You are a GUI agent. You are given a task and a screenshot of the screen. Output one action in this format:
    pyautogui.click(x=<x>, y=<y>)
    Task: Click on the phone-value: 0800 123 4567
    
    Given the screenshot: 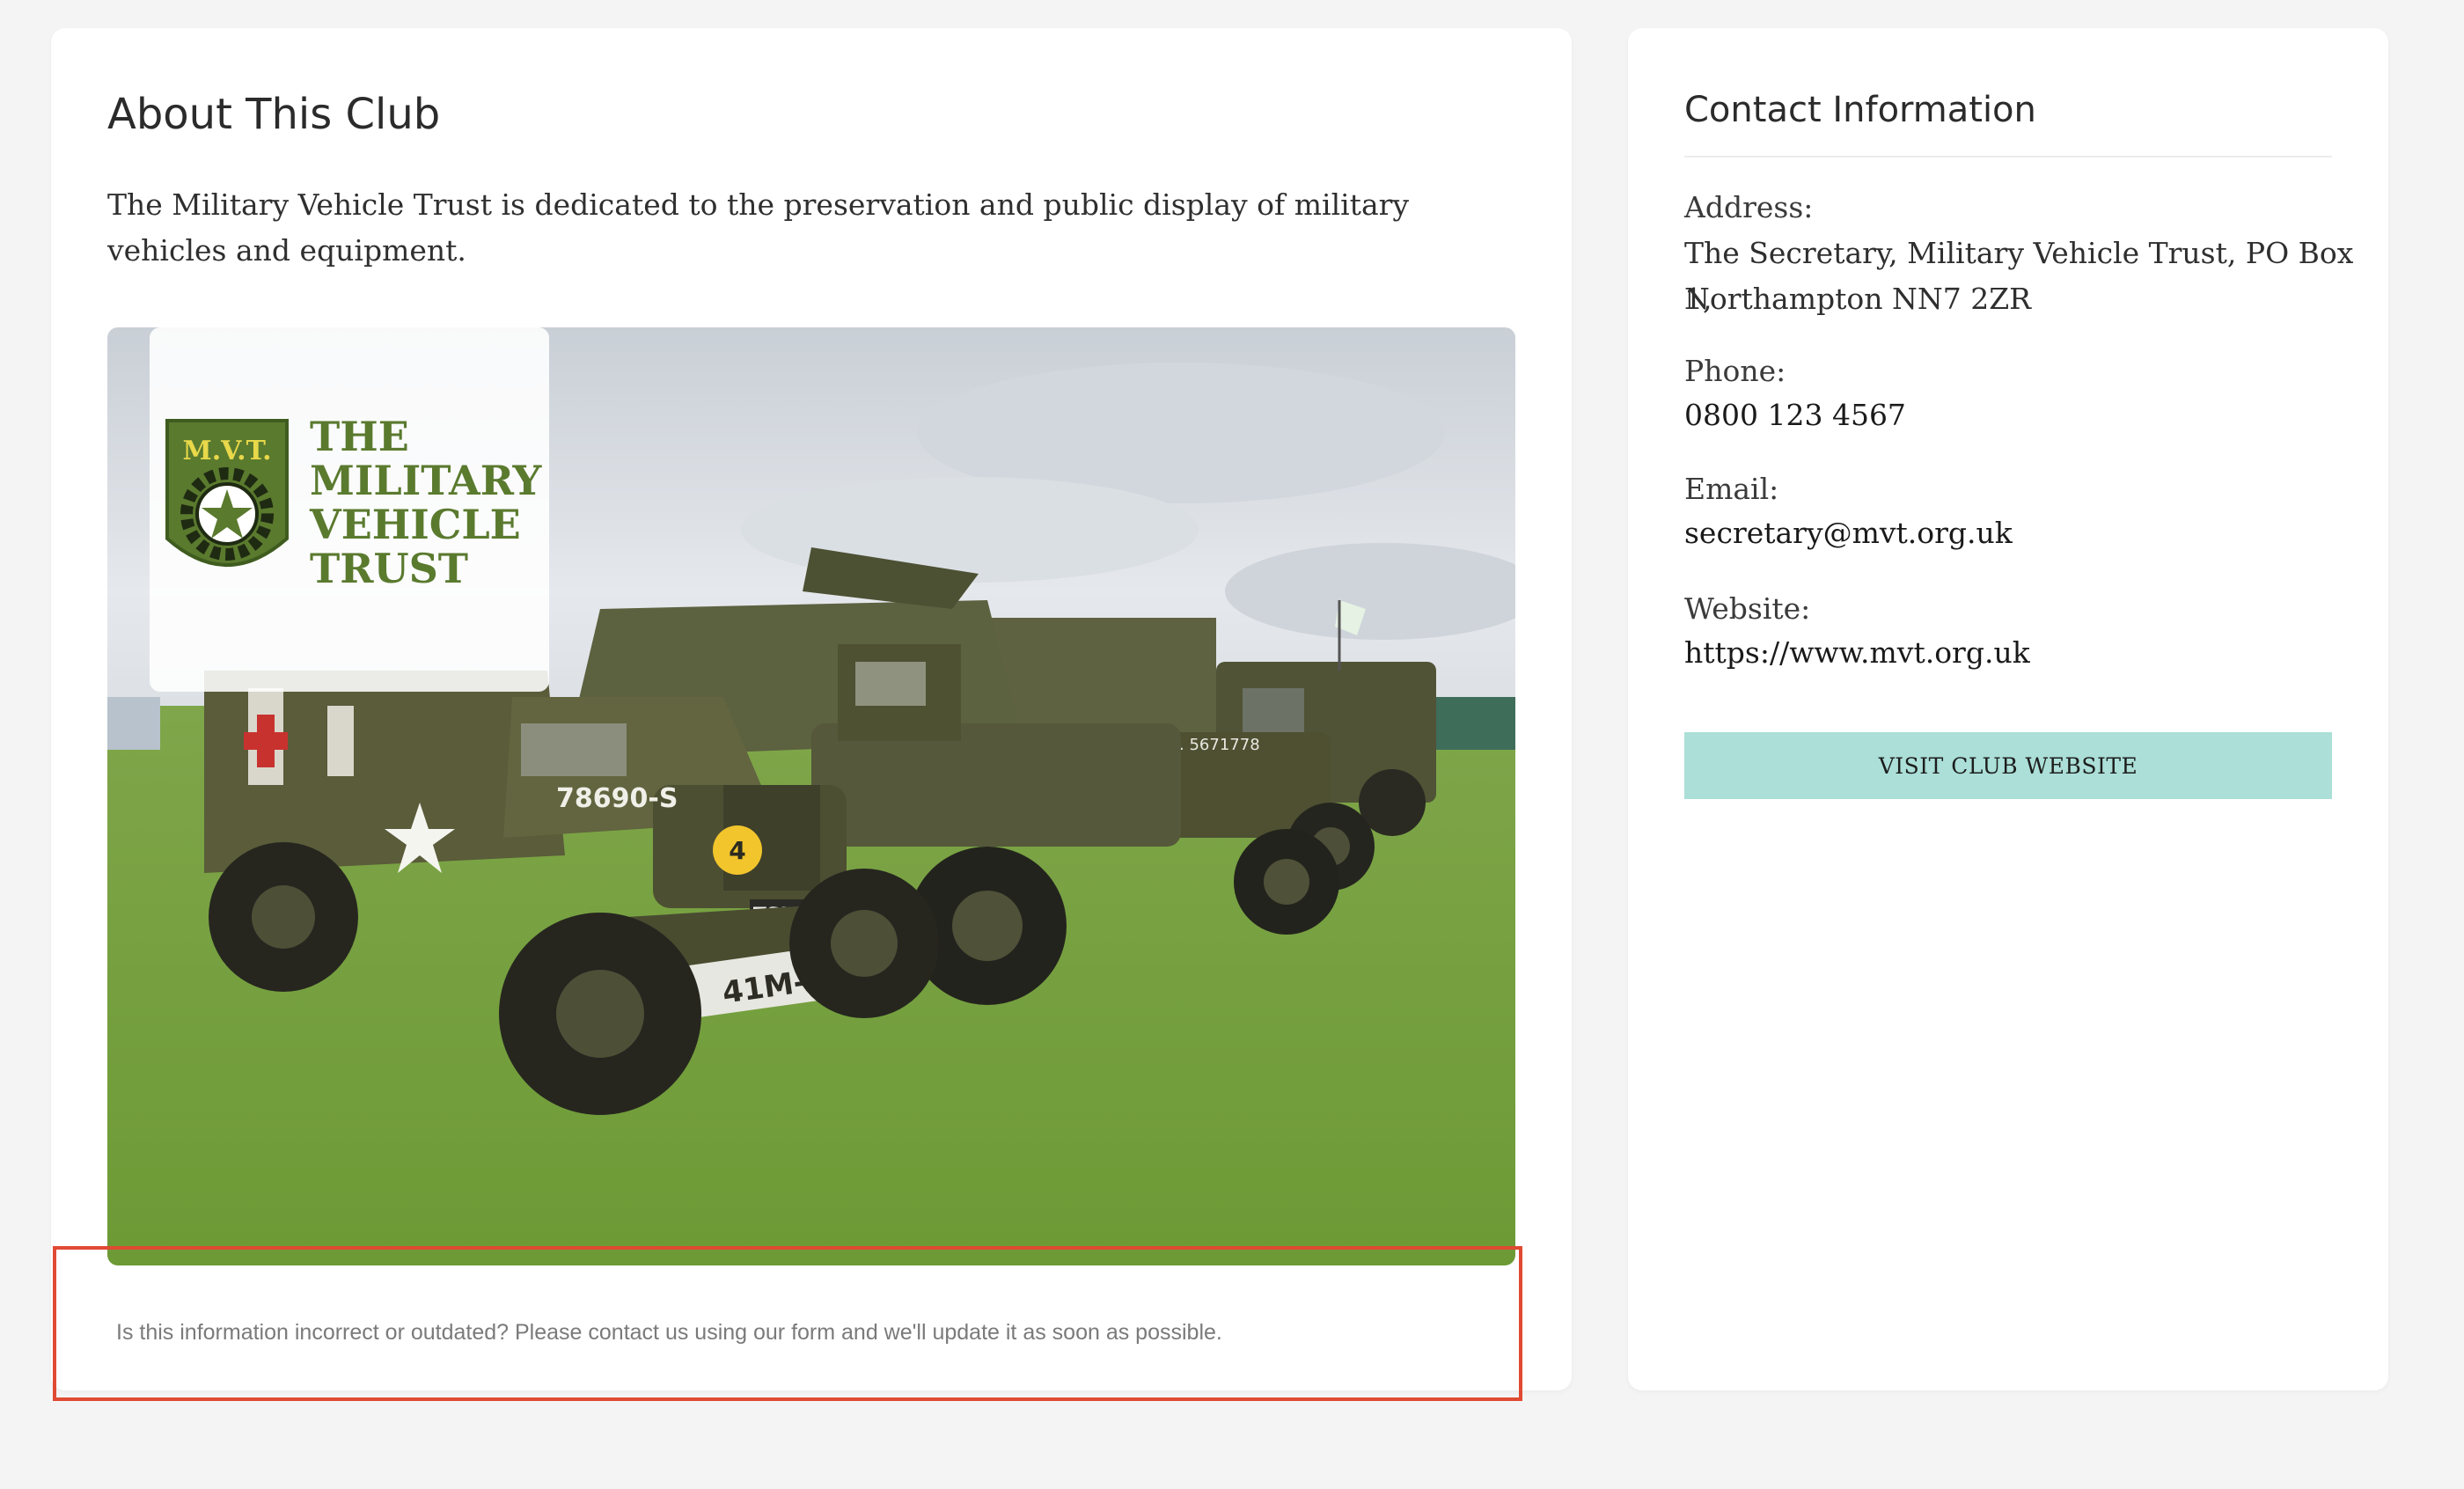 What is the action you would take?
    pyautogui.click(x=1795, y=415)
    